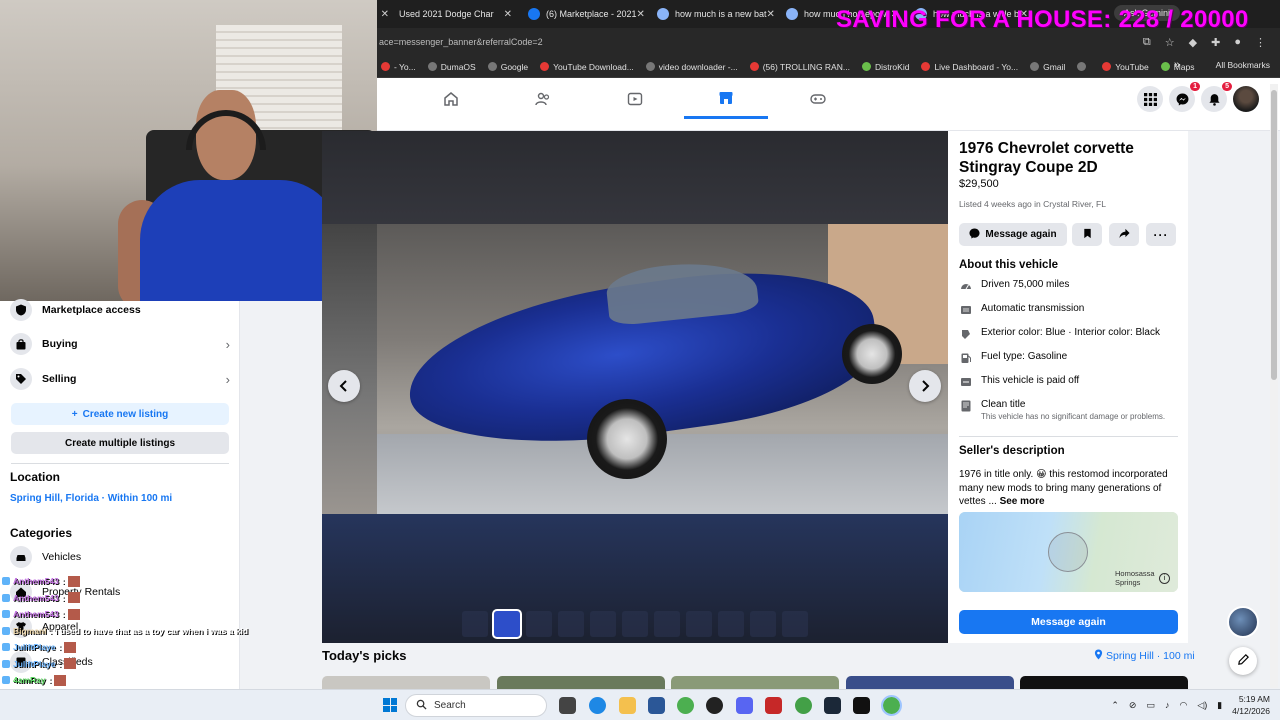 The image size is (1280, 720). I want to click on battery-icon: ▮, so click(1219, 705).